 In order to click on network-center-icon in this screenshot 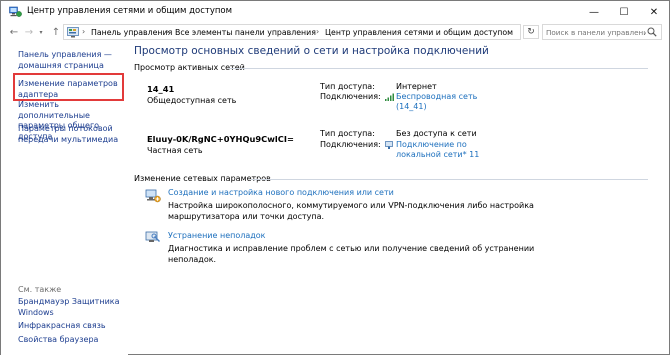, I will do `click(15, 11)`.